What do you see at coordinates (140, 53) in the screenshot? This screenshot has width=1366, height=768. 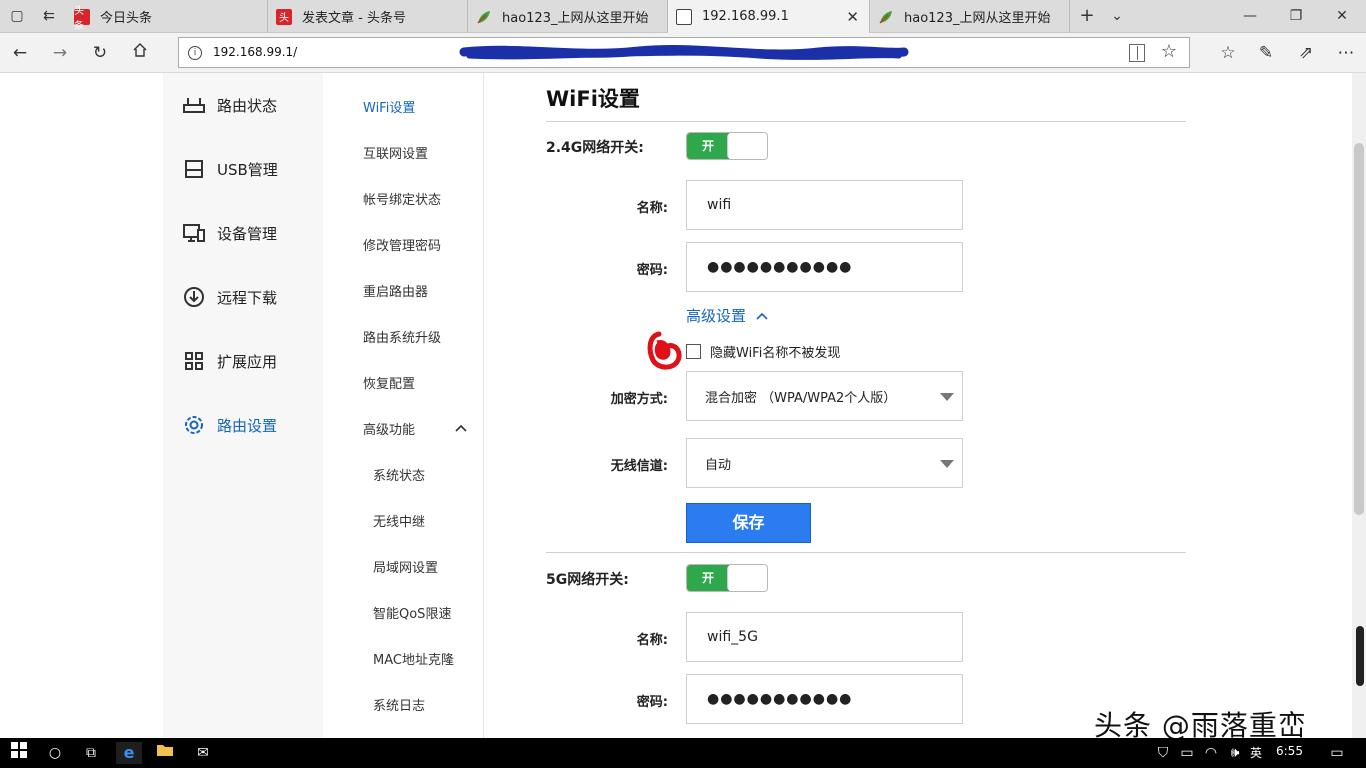 I see `home-icon` at bounding box center [140, 53].